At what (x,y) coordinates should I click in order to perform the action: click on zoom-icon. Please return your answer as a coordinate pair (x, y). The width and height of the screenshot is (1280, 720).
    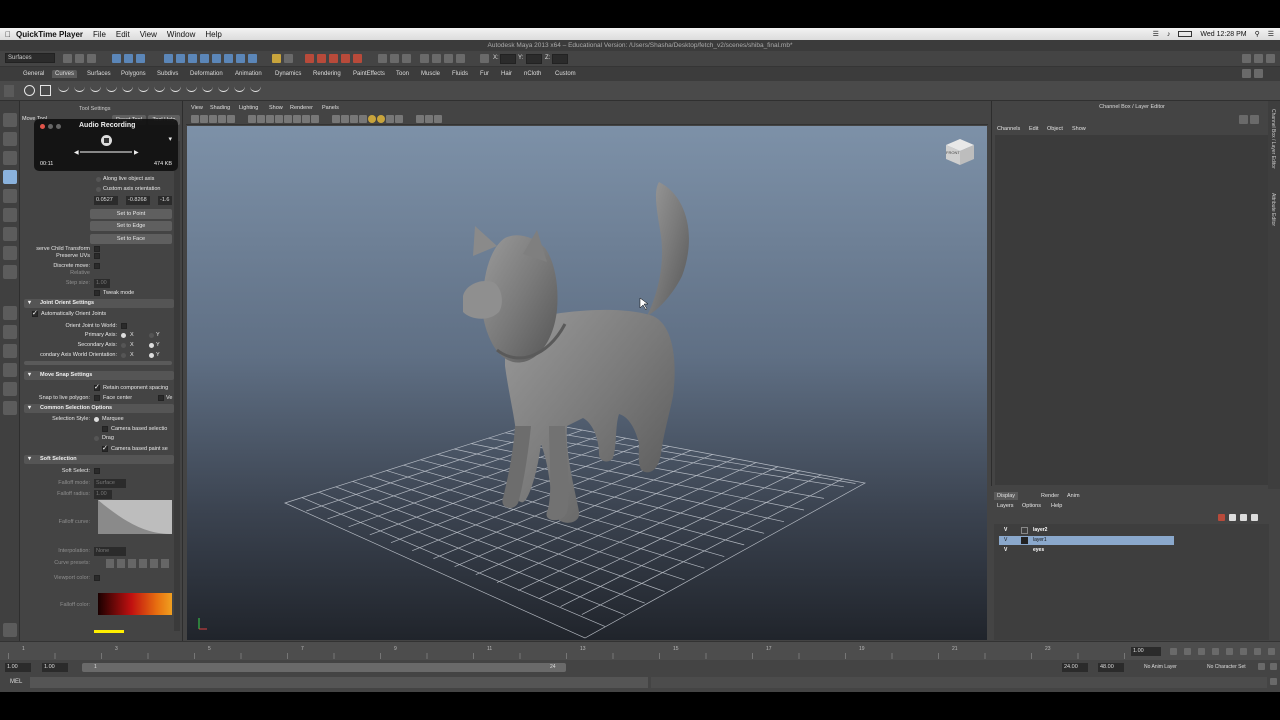
    Looking at the image, I should click on (58, 126).